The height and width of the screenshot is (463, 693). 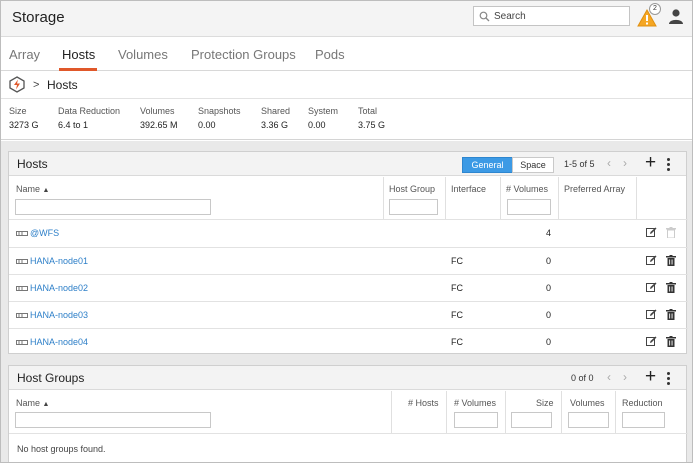 What do you see at coordinates (533, 165) in the screenshot?
I see `space-toggle: Space` at bounding box center [533, 165].